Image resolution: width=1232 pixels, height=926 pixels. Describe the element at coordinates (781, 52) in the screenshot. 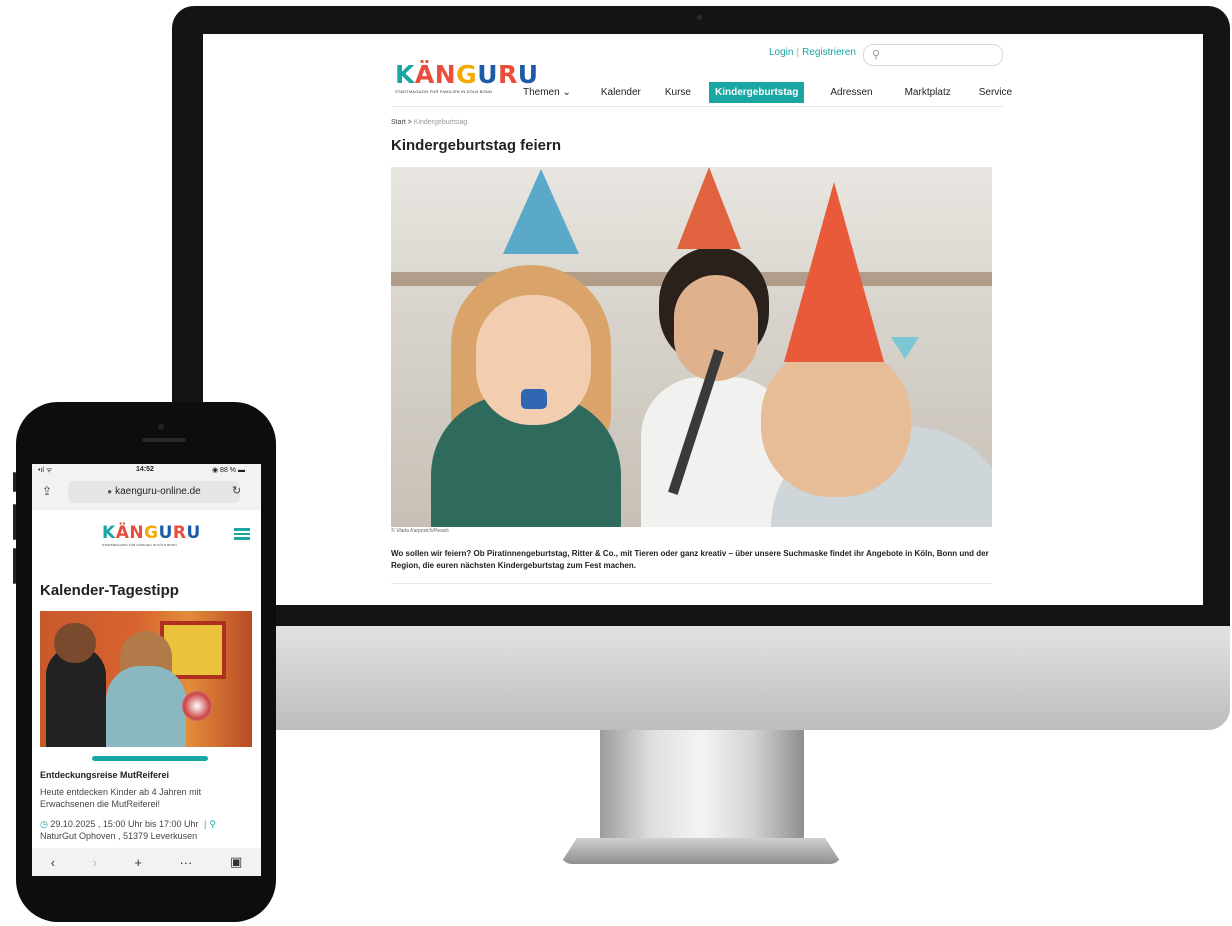

I see `login-link: Login` at that location.